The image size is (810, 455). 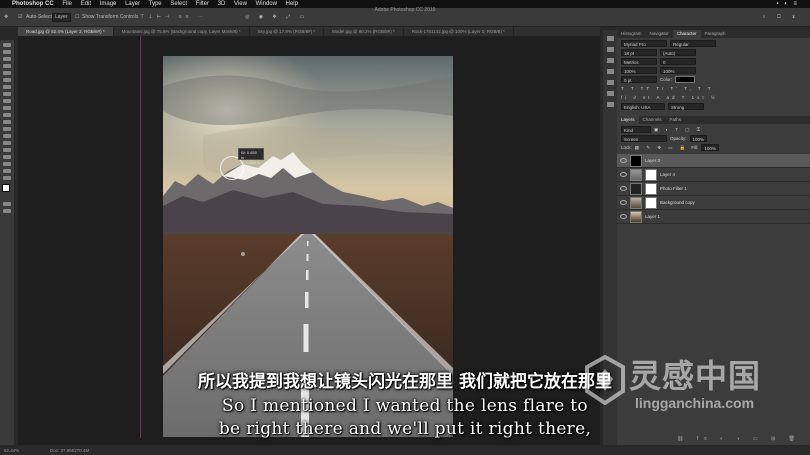 I want to click on adjustment-icon, so click(x=636, y=188).